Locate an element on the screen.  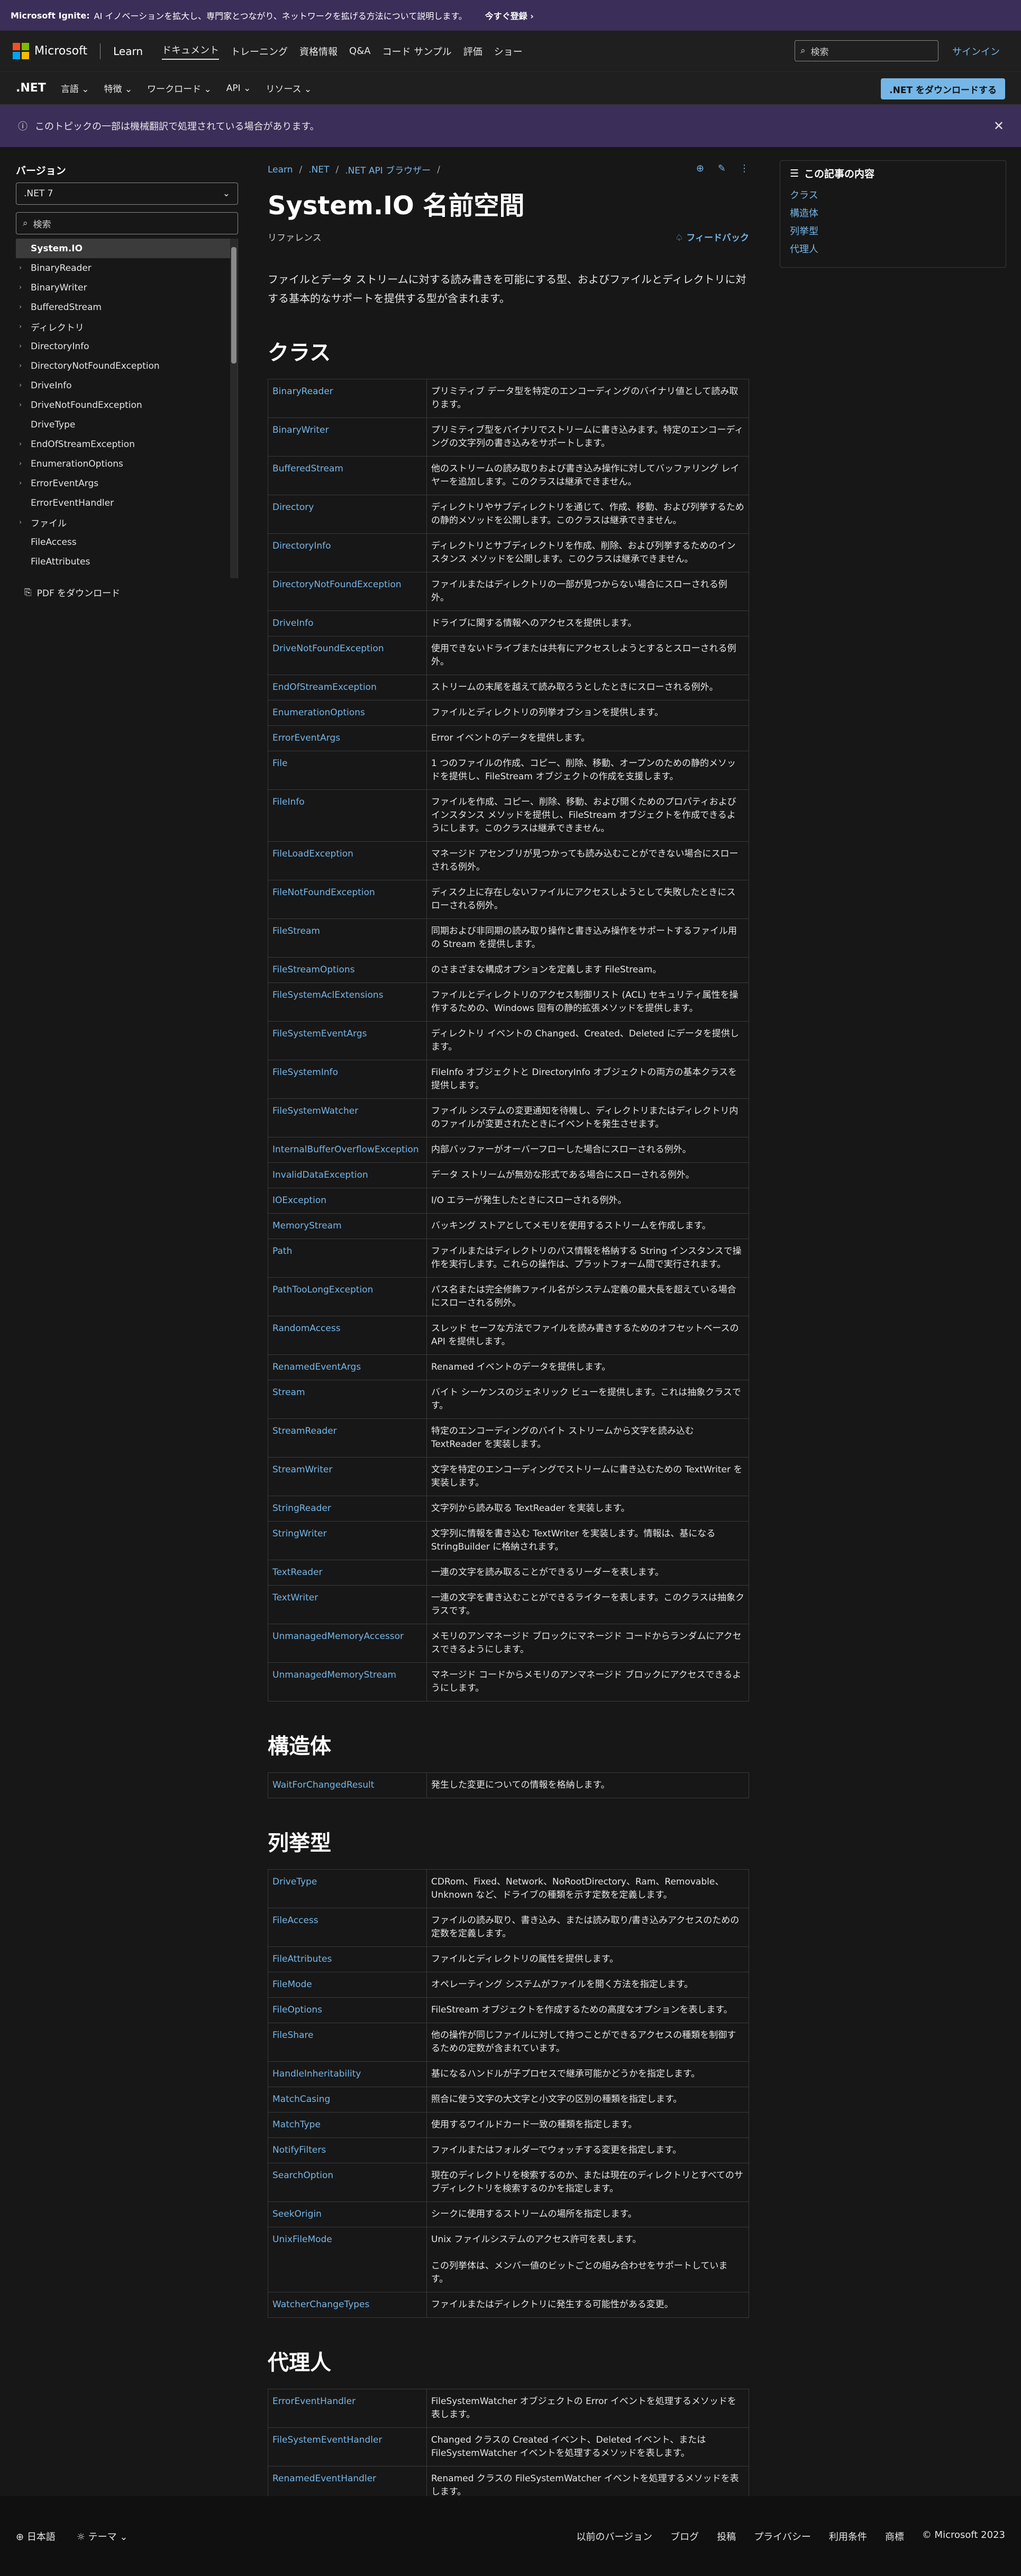
footer-trademarks: 商標 is located at coordinates (894, 2536).